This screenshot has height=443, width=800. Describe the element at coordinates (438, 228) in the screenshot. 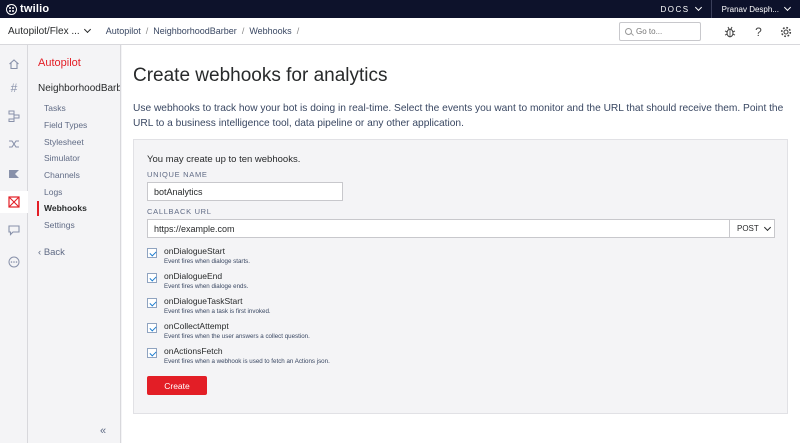

I see `callback-url-input` at that location.